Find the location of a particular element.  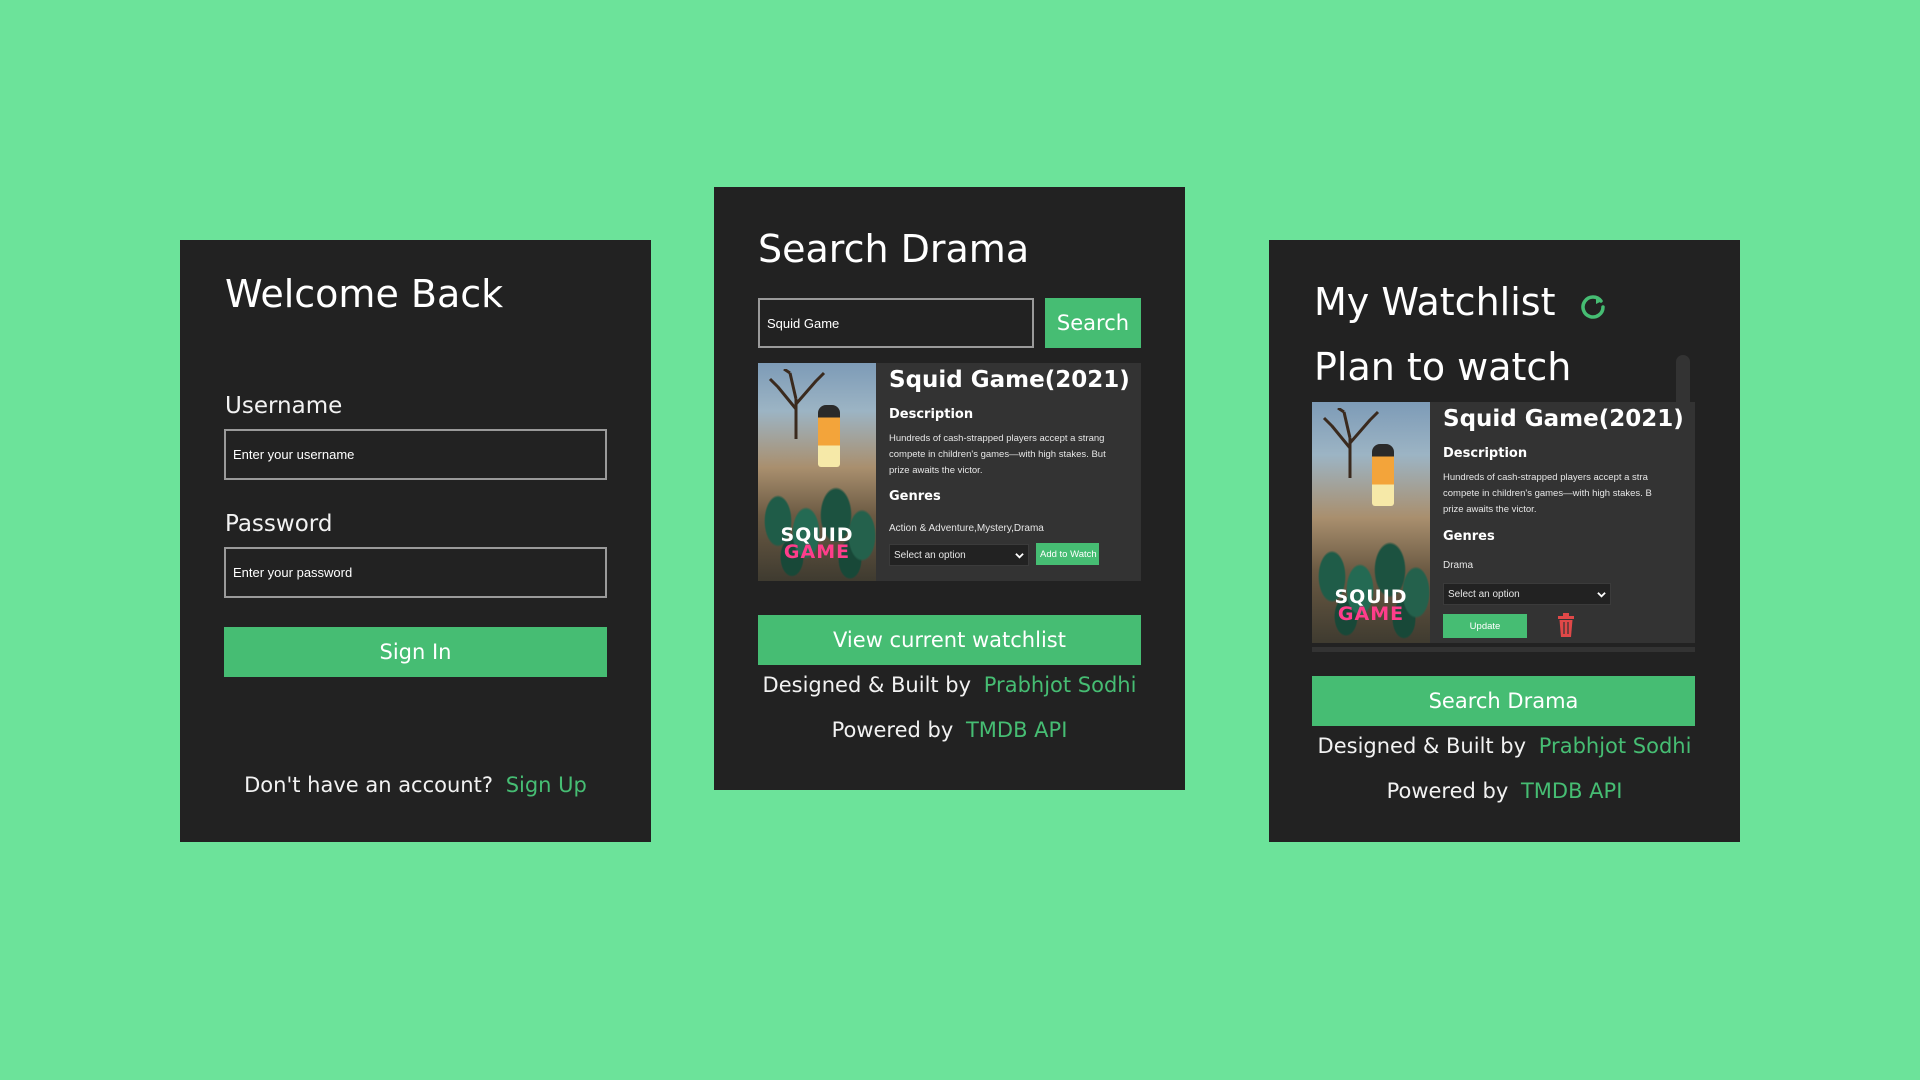

sign-in-button: Sign In is located at coordinates (415, 652).